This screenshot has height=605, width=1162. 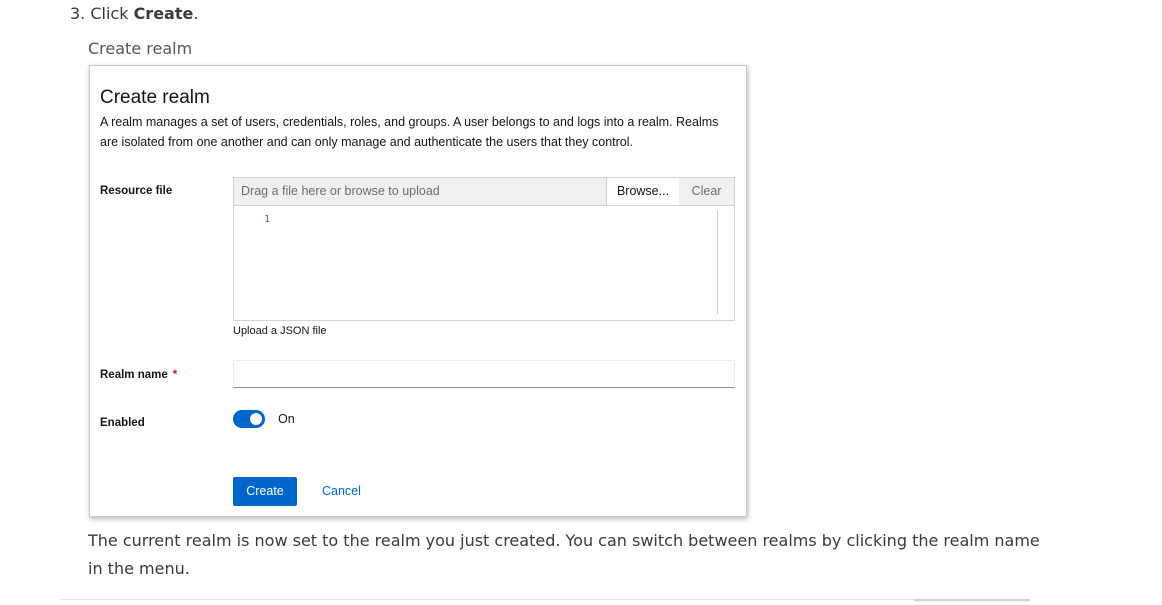 I want to click on clear-button: Clear, so click(x=706, y=191).